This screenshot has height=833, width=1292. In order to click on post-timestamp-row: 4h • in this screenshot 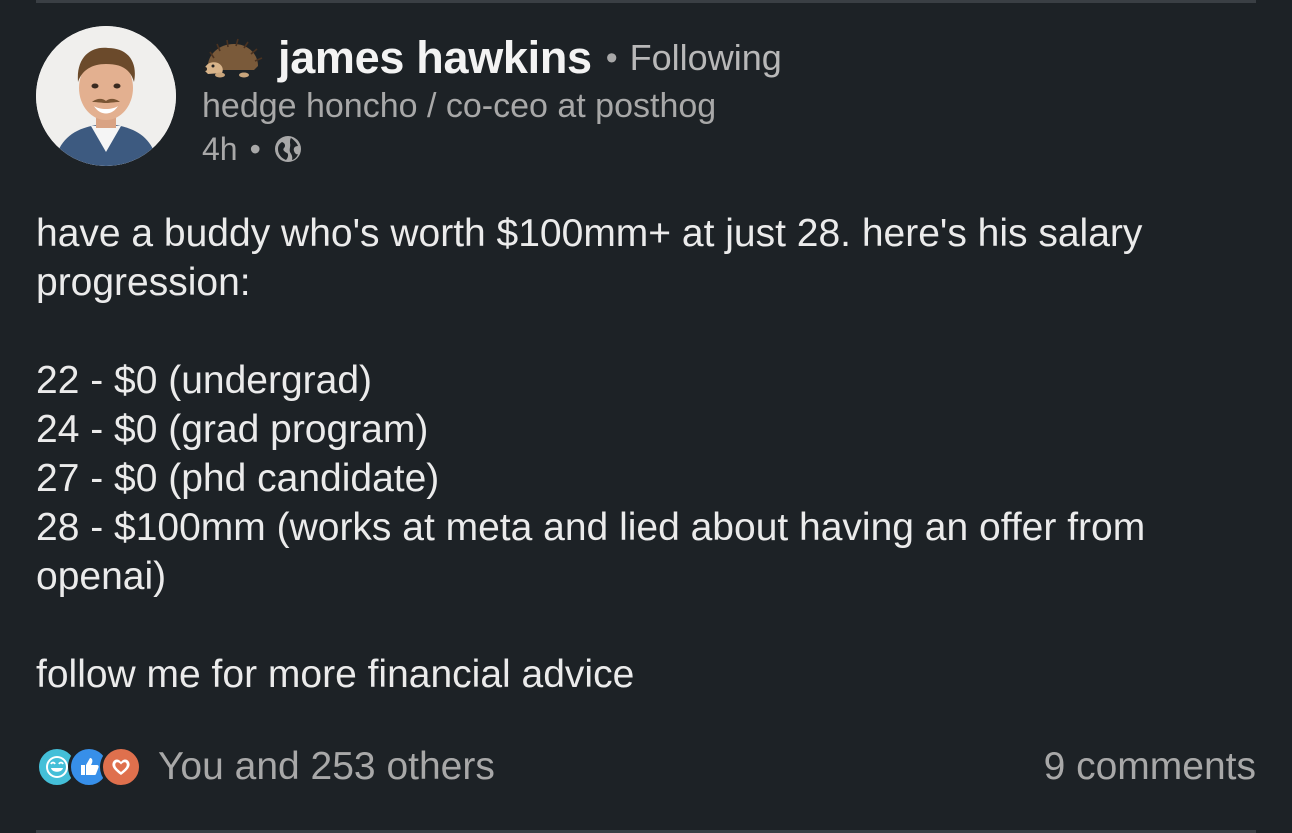, I will do `click(492, 149)`.